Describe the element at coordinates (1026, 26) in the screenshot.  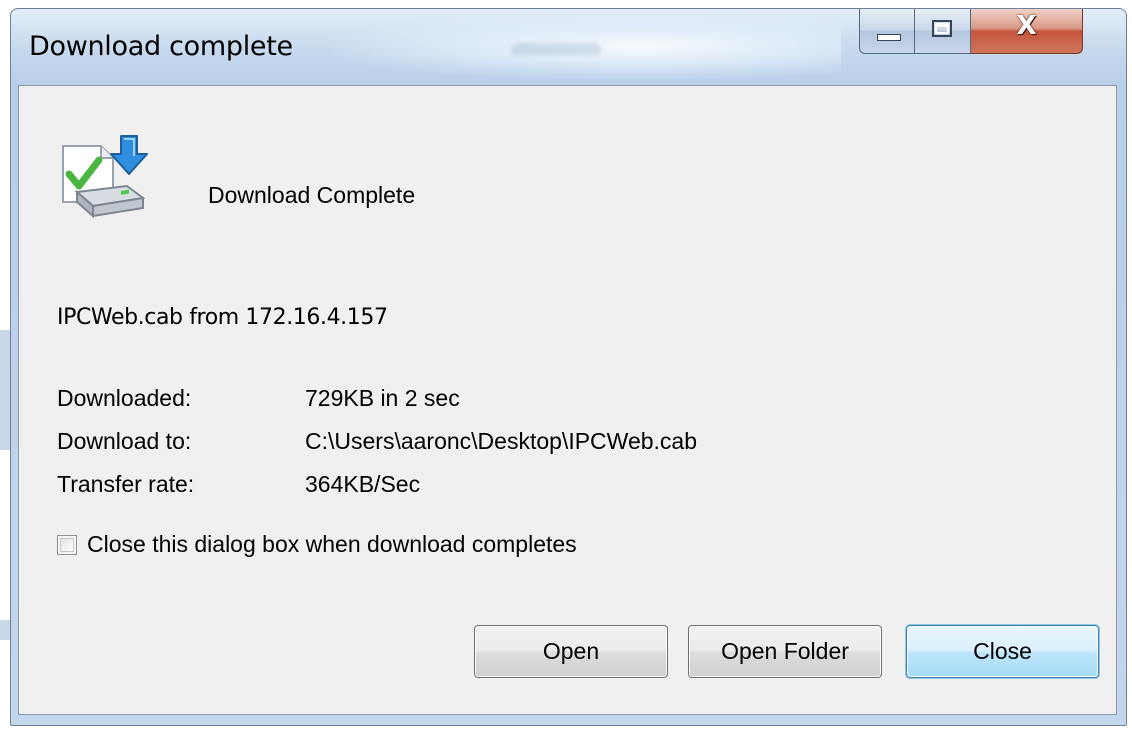
I see `close-icon: X` at that location.